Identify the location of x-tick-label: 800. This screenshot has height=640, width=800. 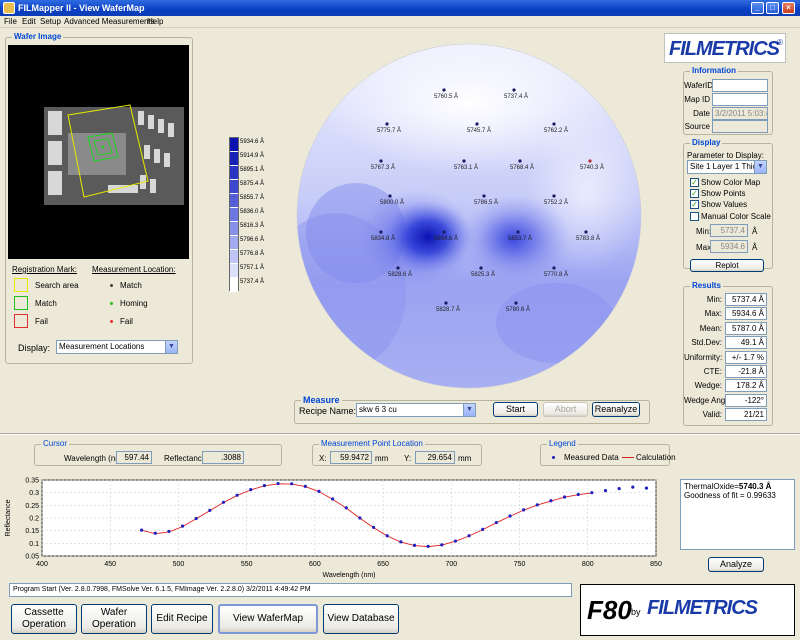
(588, 564).